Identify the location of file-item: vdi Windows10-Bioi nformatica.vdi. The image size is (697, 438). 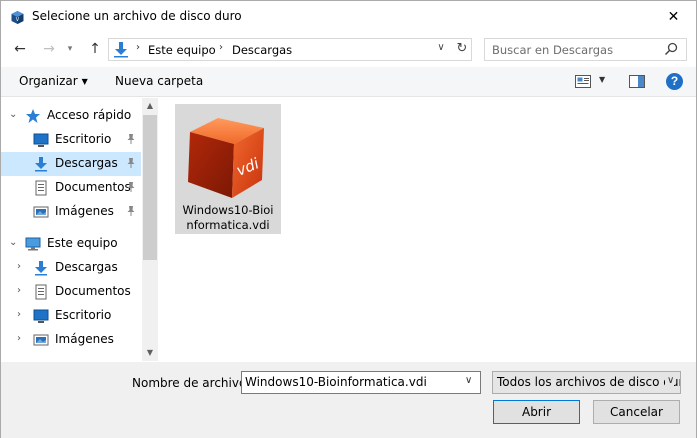
(228, 169).